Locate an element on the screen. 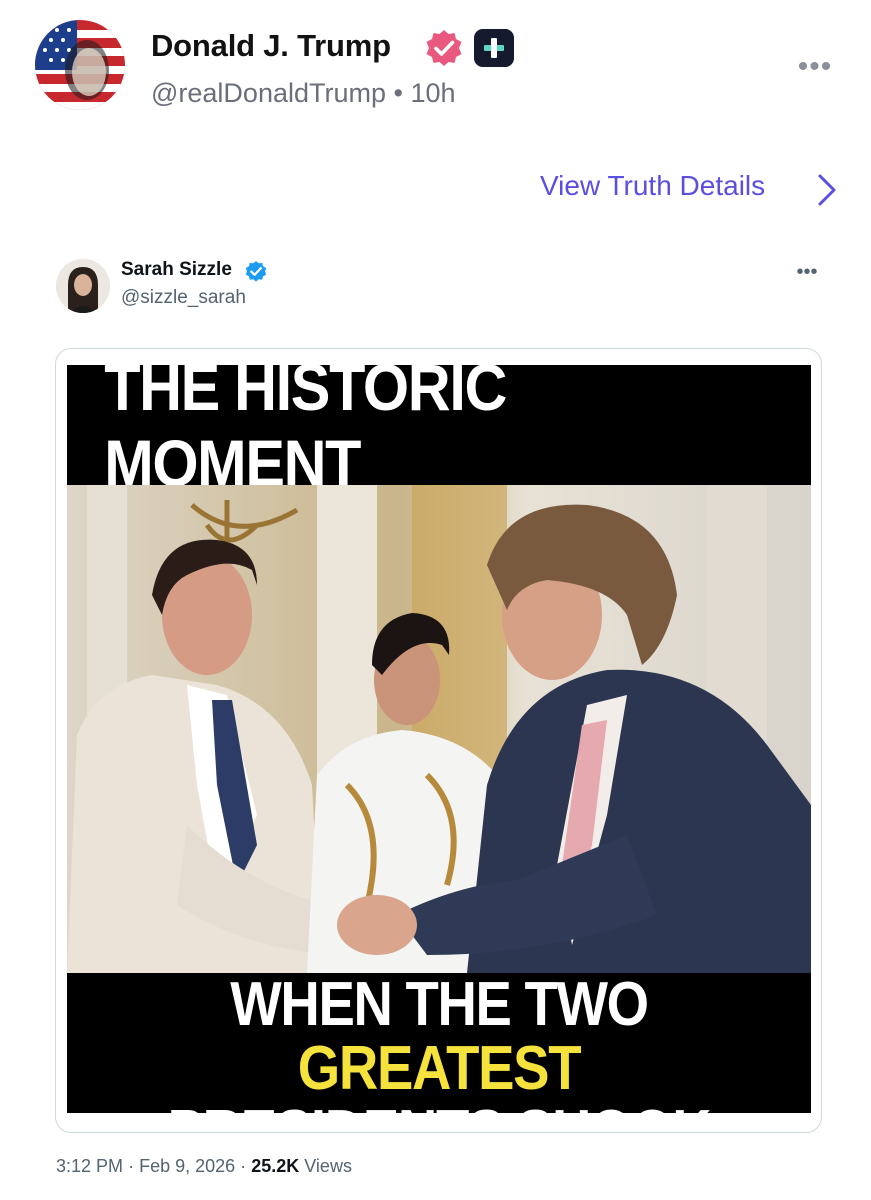 The image size is (871, 1200). meme-bottom-line-1: WHEN THE TWO GREATEST is located at coordinates (439, 1037).